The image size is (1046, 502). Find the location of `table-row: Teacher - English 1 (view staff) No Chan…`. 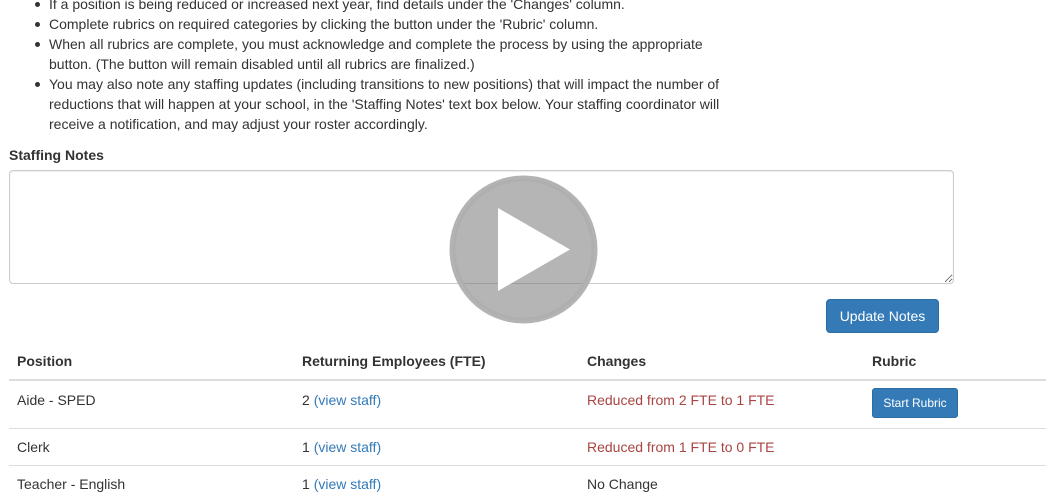

table-row: Teacher - English 1 (view staff) No Chan… is located at coordinates (527, 483).